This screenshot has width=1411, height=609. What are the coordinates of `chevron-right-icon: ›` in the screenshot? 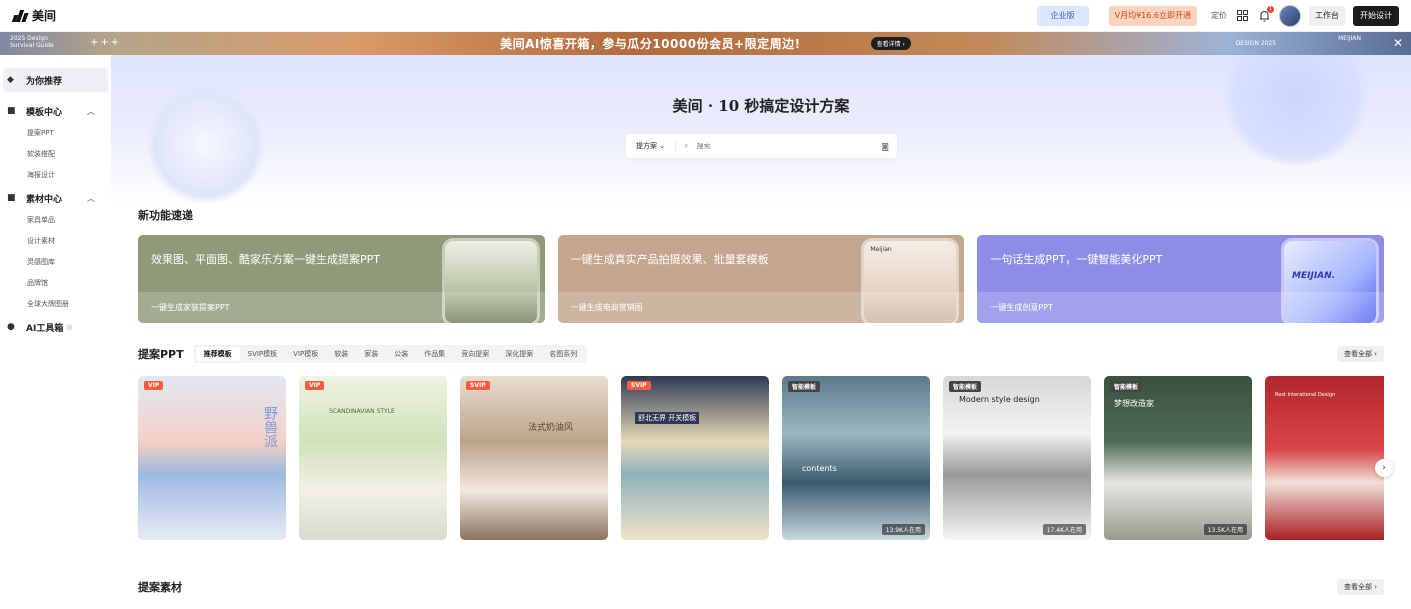 It's located at (1384, 468).